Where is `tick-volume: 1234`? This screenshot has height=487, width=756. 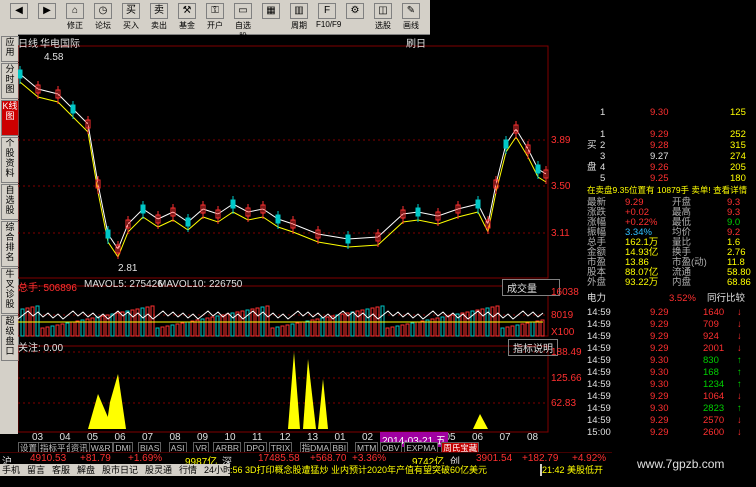
tick-volume: 1234 is located at coordinates (714, 384).